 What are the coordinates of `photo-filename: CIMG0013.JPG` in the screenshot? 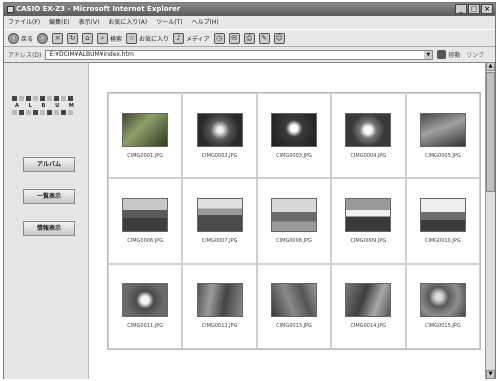 It's located at (294, 326).